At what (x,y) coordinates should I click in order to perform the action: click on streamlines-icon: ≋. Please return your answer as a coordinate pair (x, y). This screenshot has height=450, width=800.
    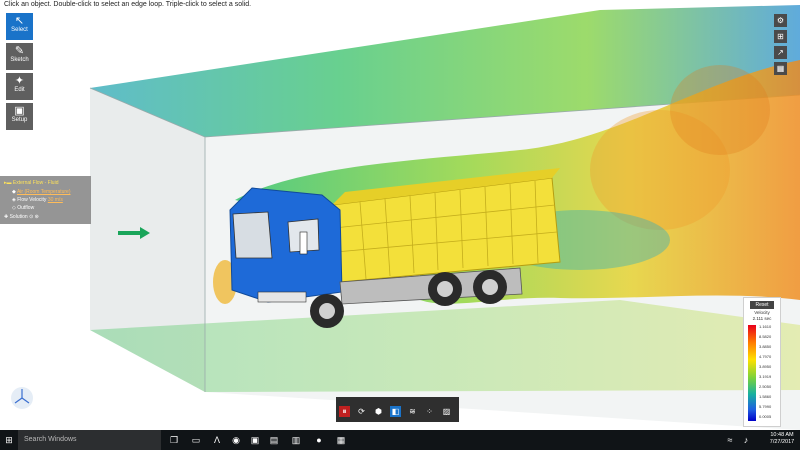
    Looking at the image, I should click on (412, 411).